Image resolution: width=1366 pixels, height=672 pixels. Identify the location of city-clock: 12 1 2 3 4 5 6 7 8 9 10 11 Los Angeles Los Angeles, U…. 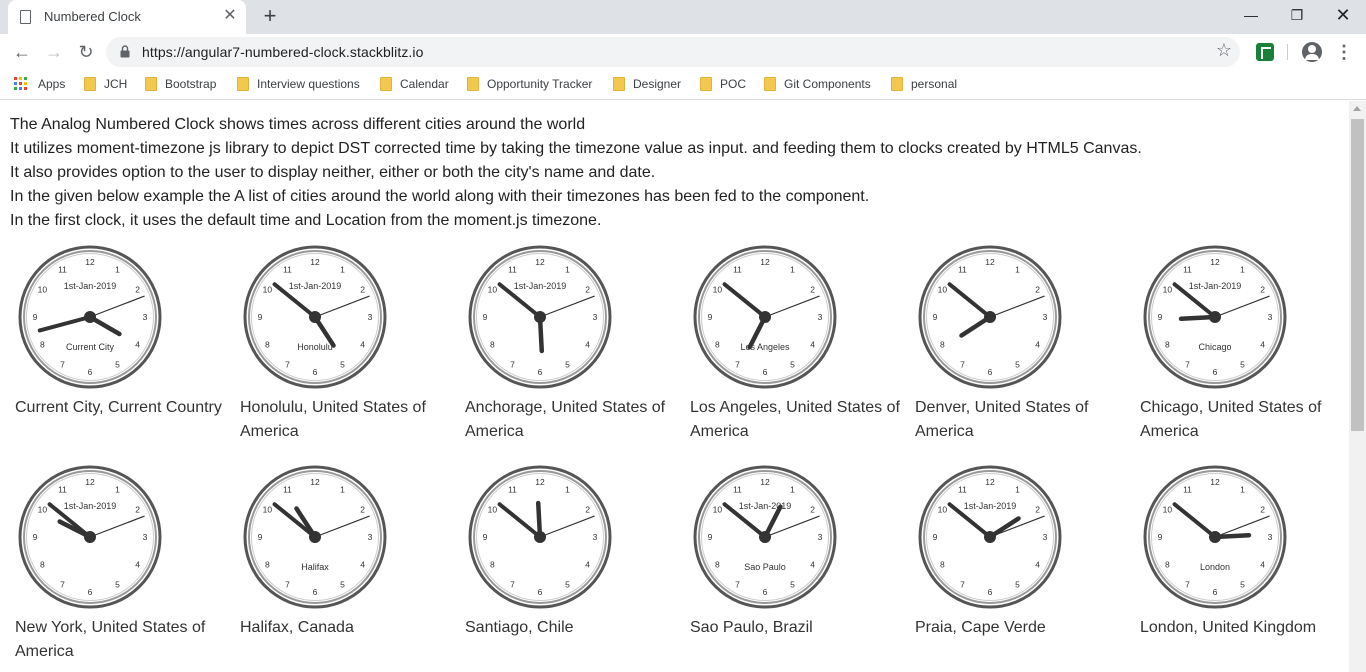
(797, 354).